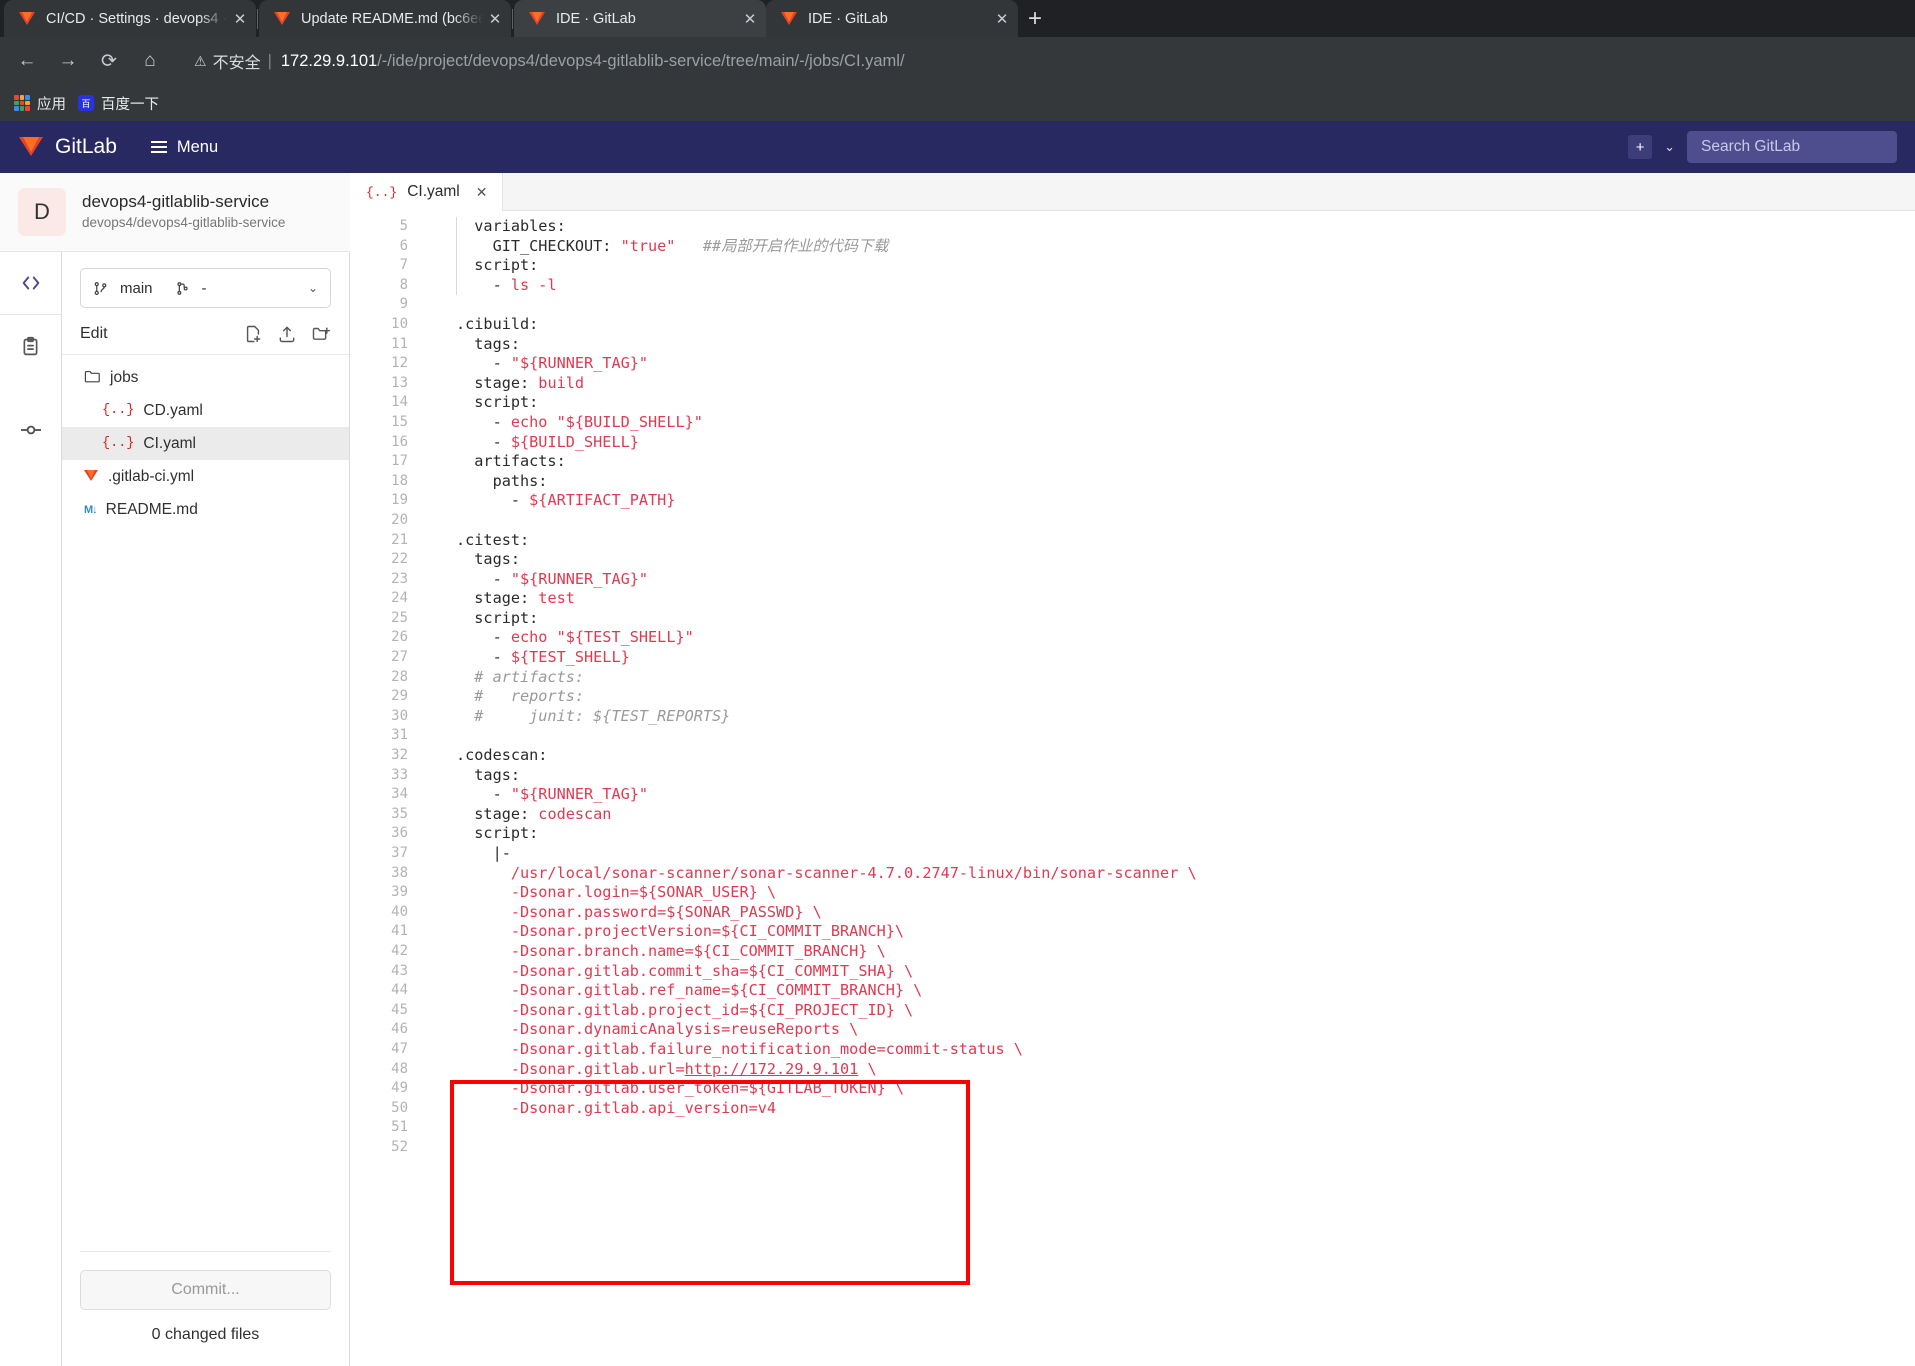 Image resolution: width=1915 pixels, height=1366 pixels. Describe the element at coordinates (31, 283) in the screenshot. I see `sidebar-item-edit` at that location.